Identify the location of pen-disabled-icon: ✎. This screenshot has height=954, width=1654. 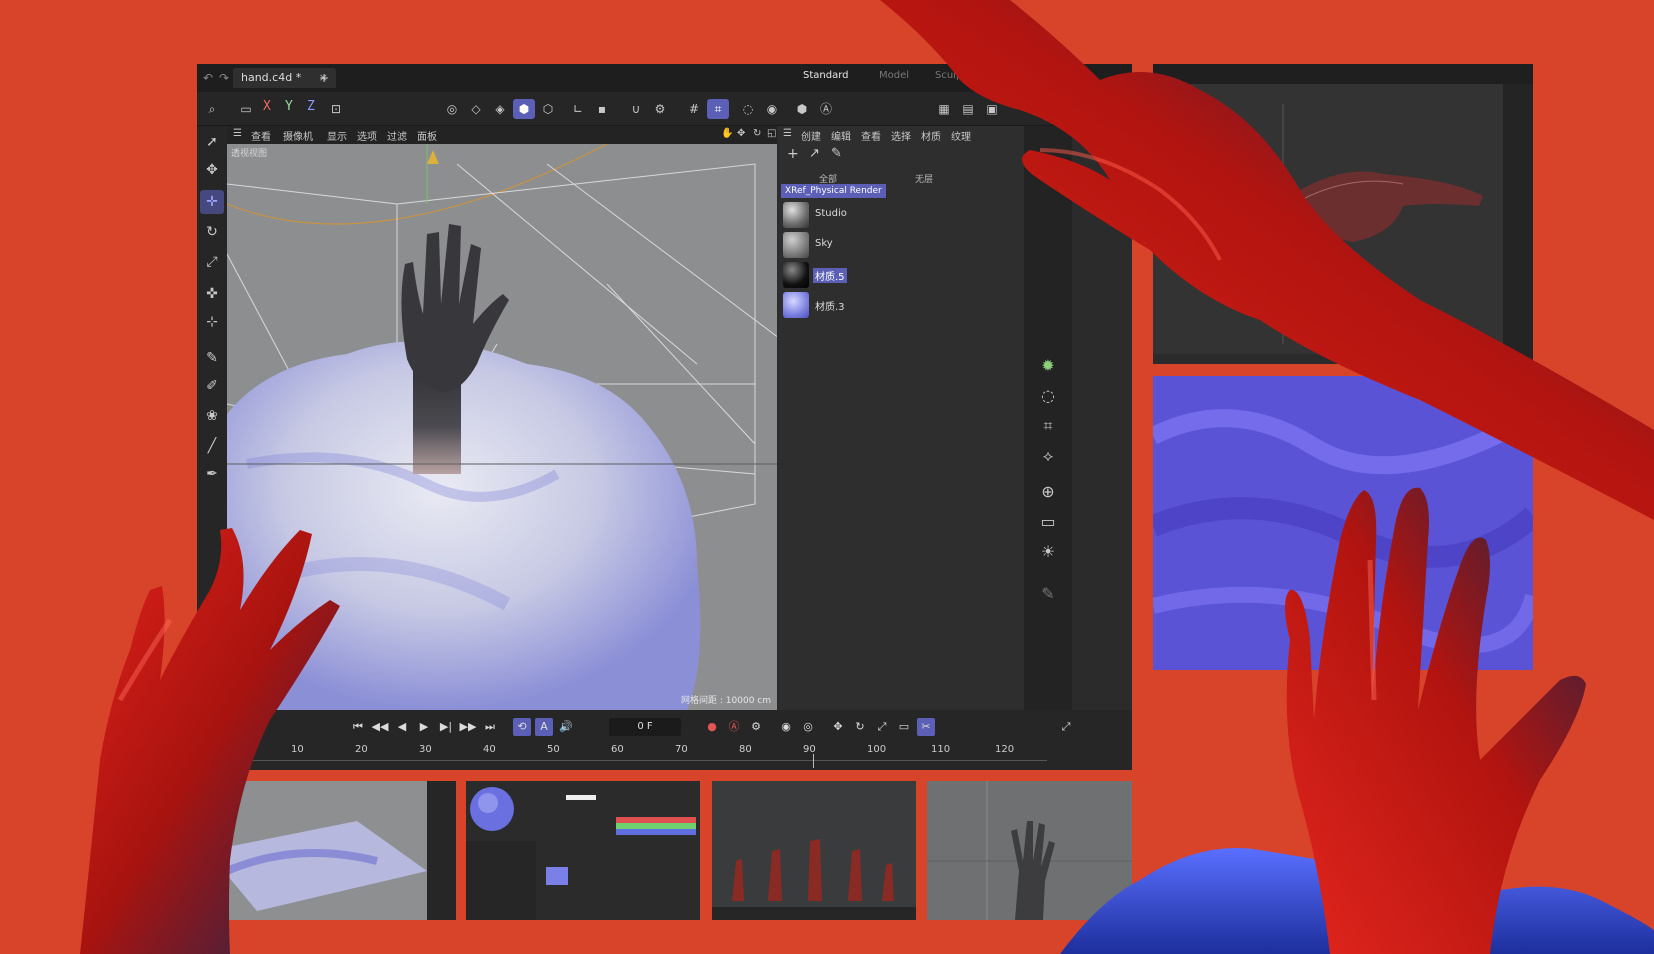
(1048, 594).